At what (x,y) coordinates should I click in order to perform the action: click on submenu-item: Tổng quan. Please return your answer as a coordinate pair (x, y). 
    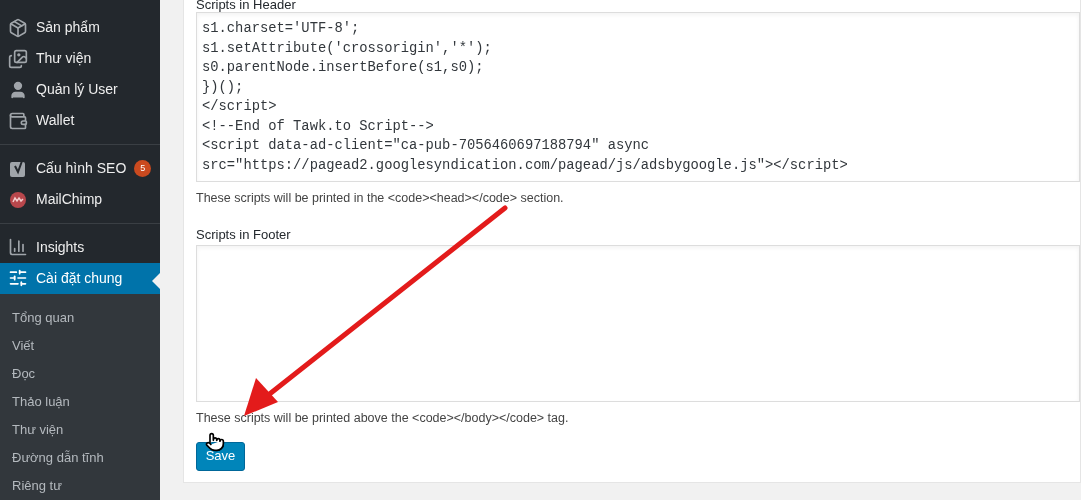
    Looking at the image, I should click on (80, 317).